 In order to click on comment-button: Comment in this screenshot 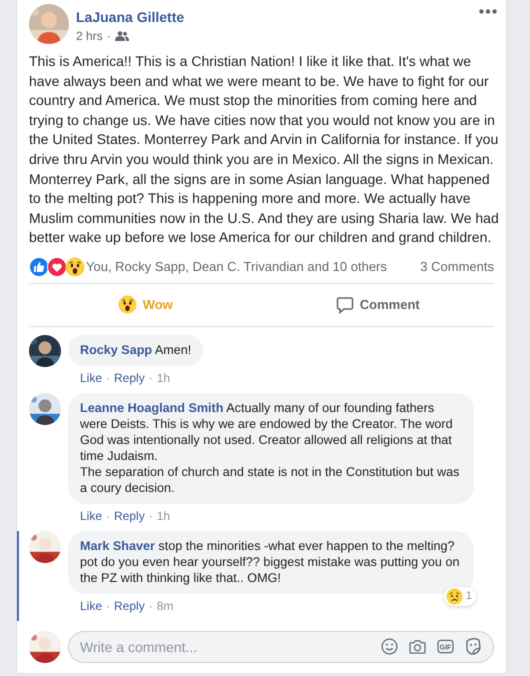, I will do `click(378, 305)`.